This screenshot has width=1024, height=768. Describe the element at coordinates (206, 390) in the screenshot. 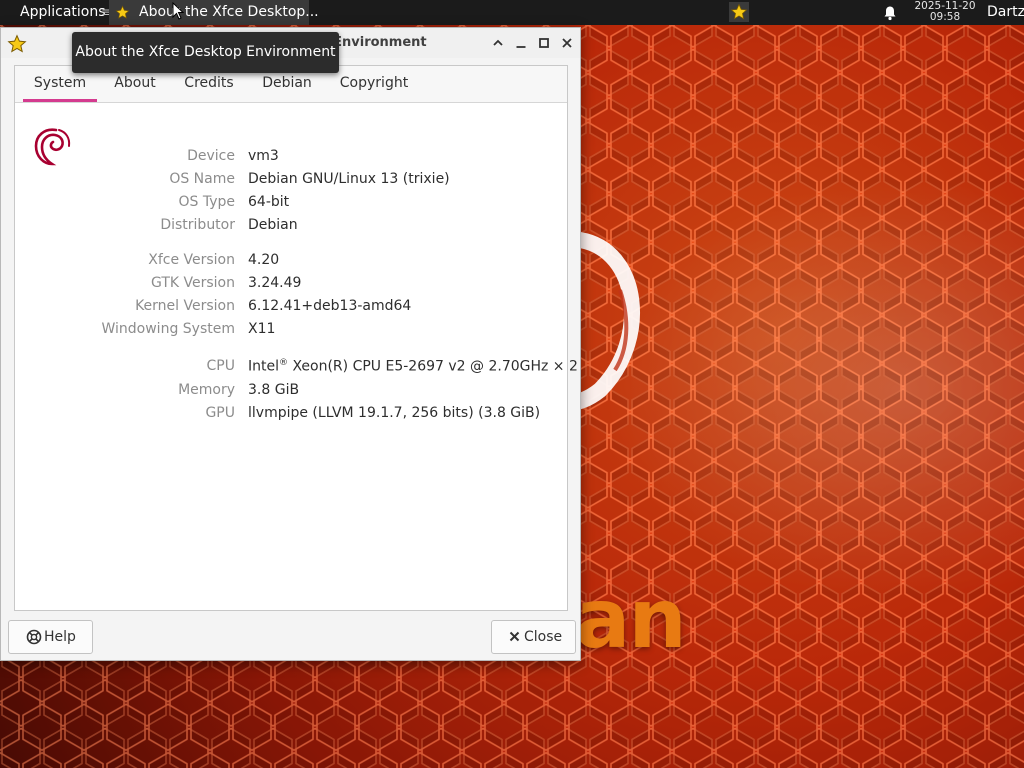

I see `memory-label: Memory` at that location.